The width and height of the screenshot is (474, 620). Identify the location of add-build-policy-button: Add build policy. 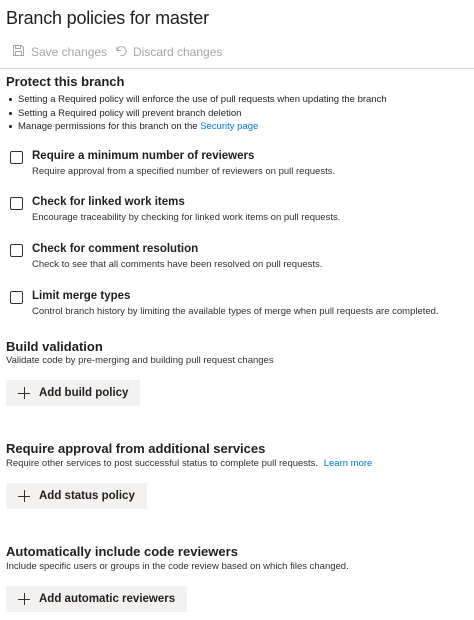
(73, 393).